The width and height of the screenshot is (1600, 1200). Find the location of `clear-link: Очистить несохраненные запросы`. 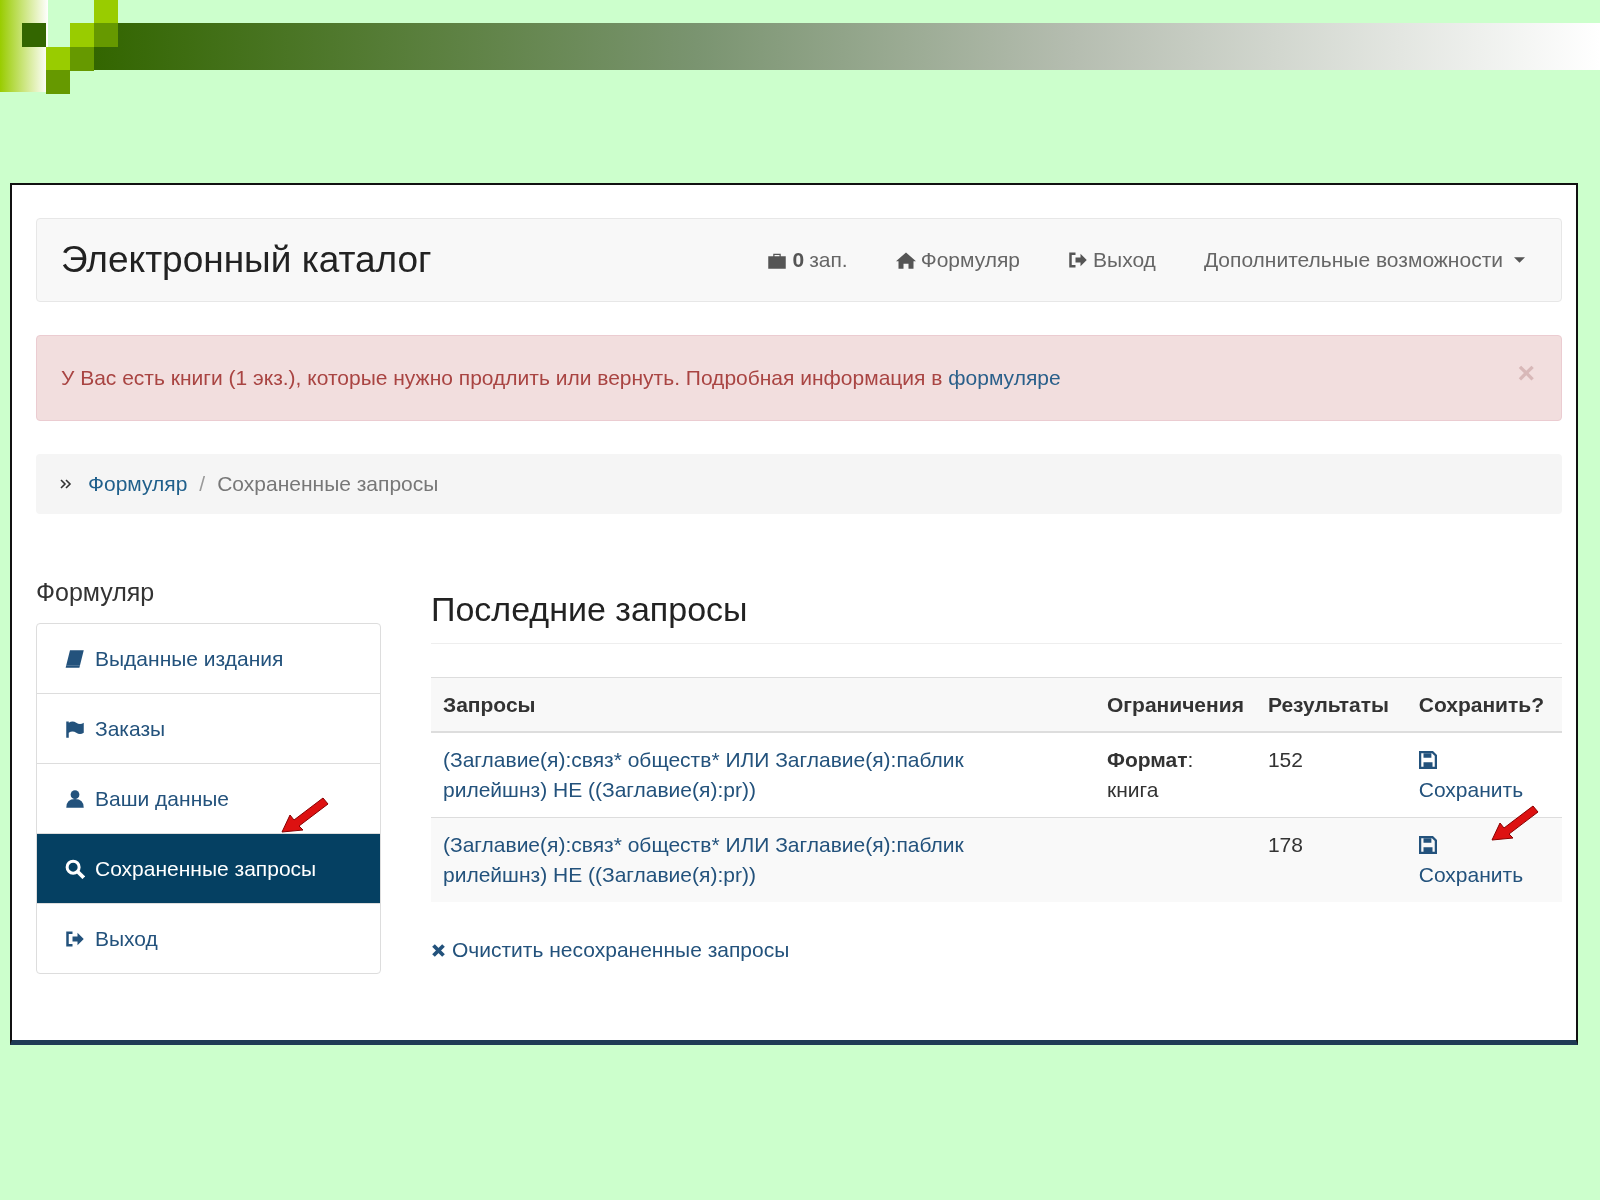

clear-link: Очистить несохраненные запросы is located at coordinates (610, 950).